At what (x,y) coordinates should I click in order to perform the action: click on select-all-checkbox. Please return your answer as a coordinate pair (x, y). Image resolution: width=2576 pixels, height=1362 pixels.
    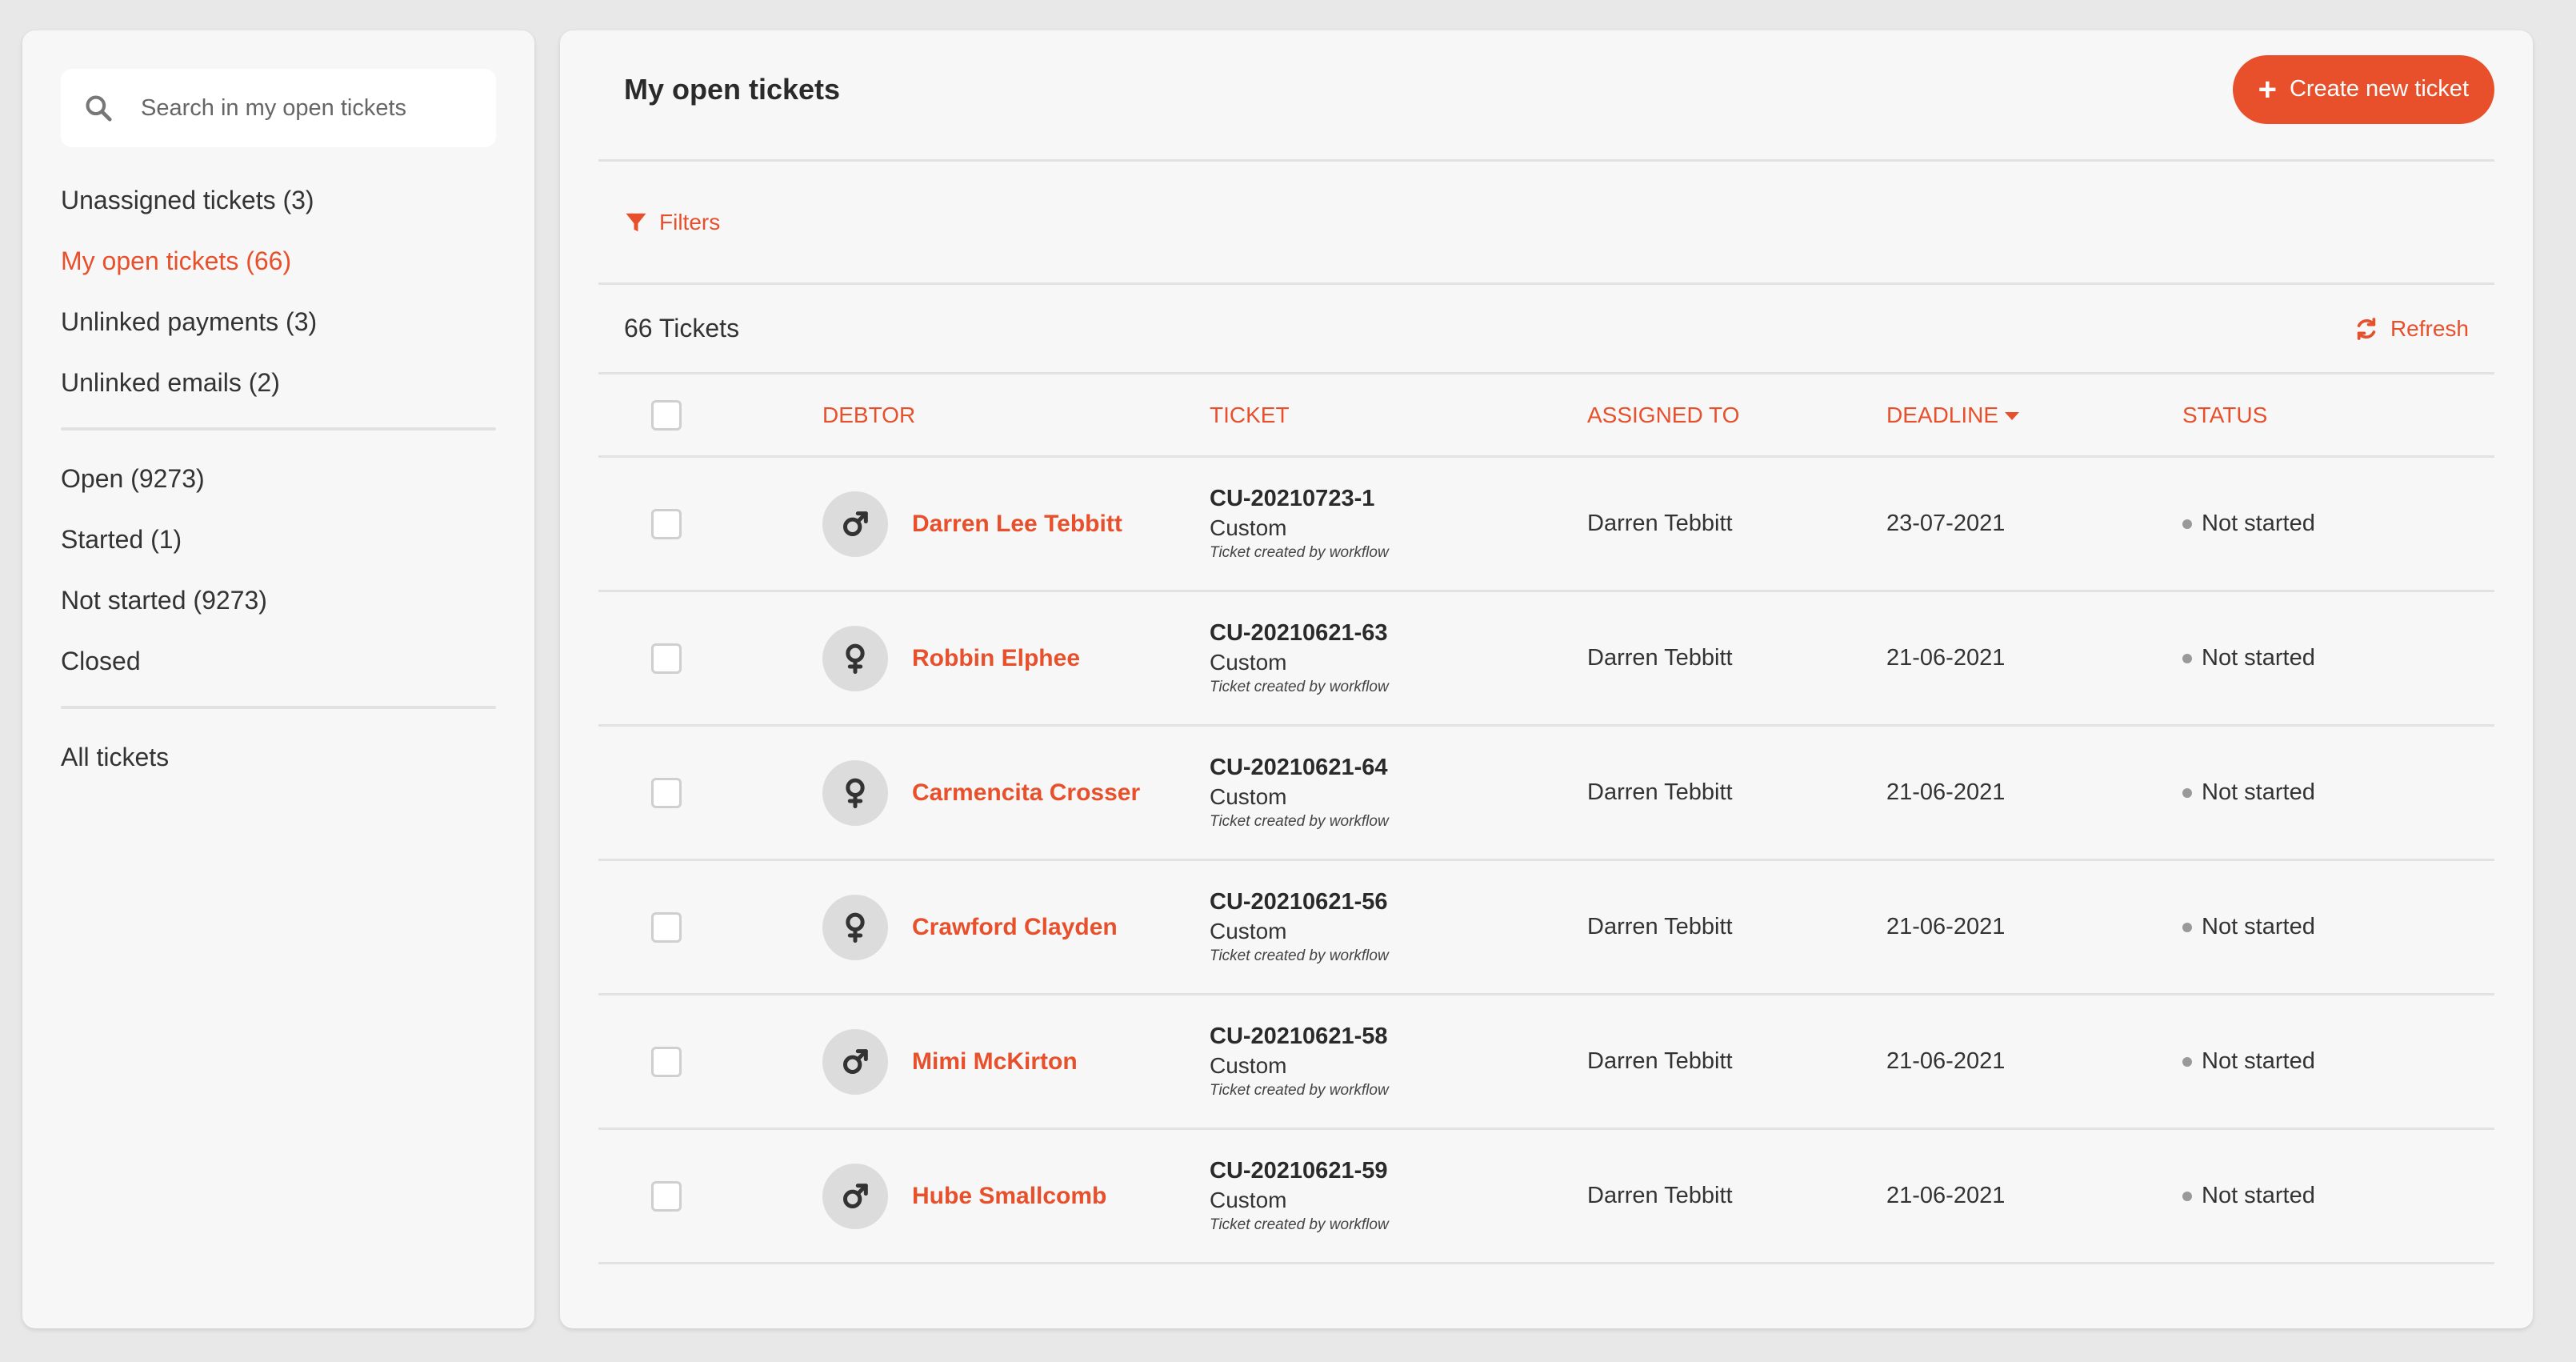
    Looking at the image, I should click on (666, 415).